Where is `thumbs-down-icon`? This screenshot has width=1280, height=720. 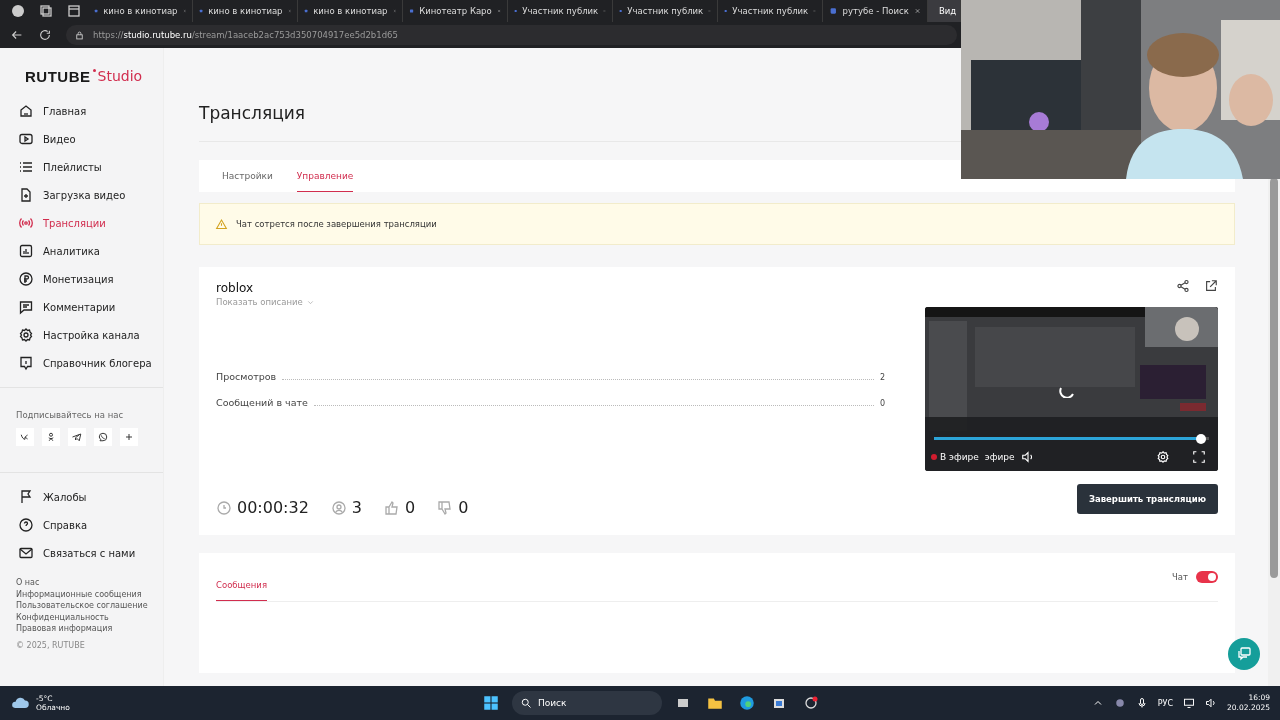 thumbs-down-icon is located at coordinates (445, 507).